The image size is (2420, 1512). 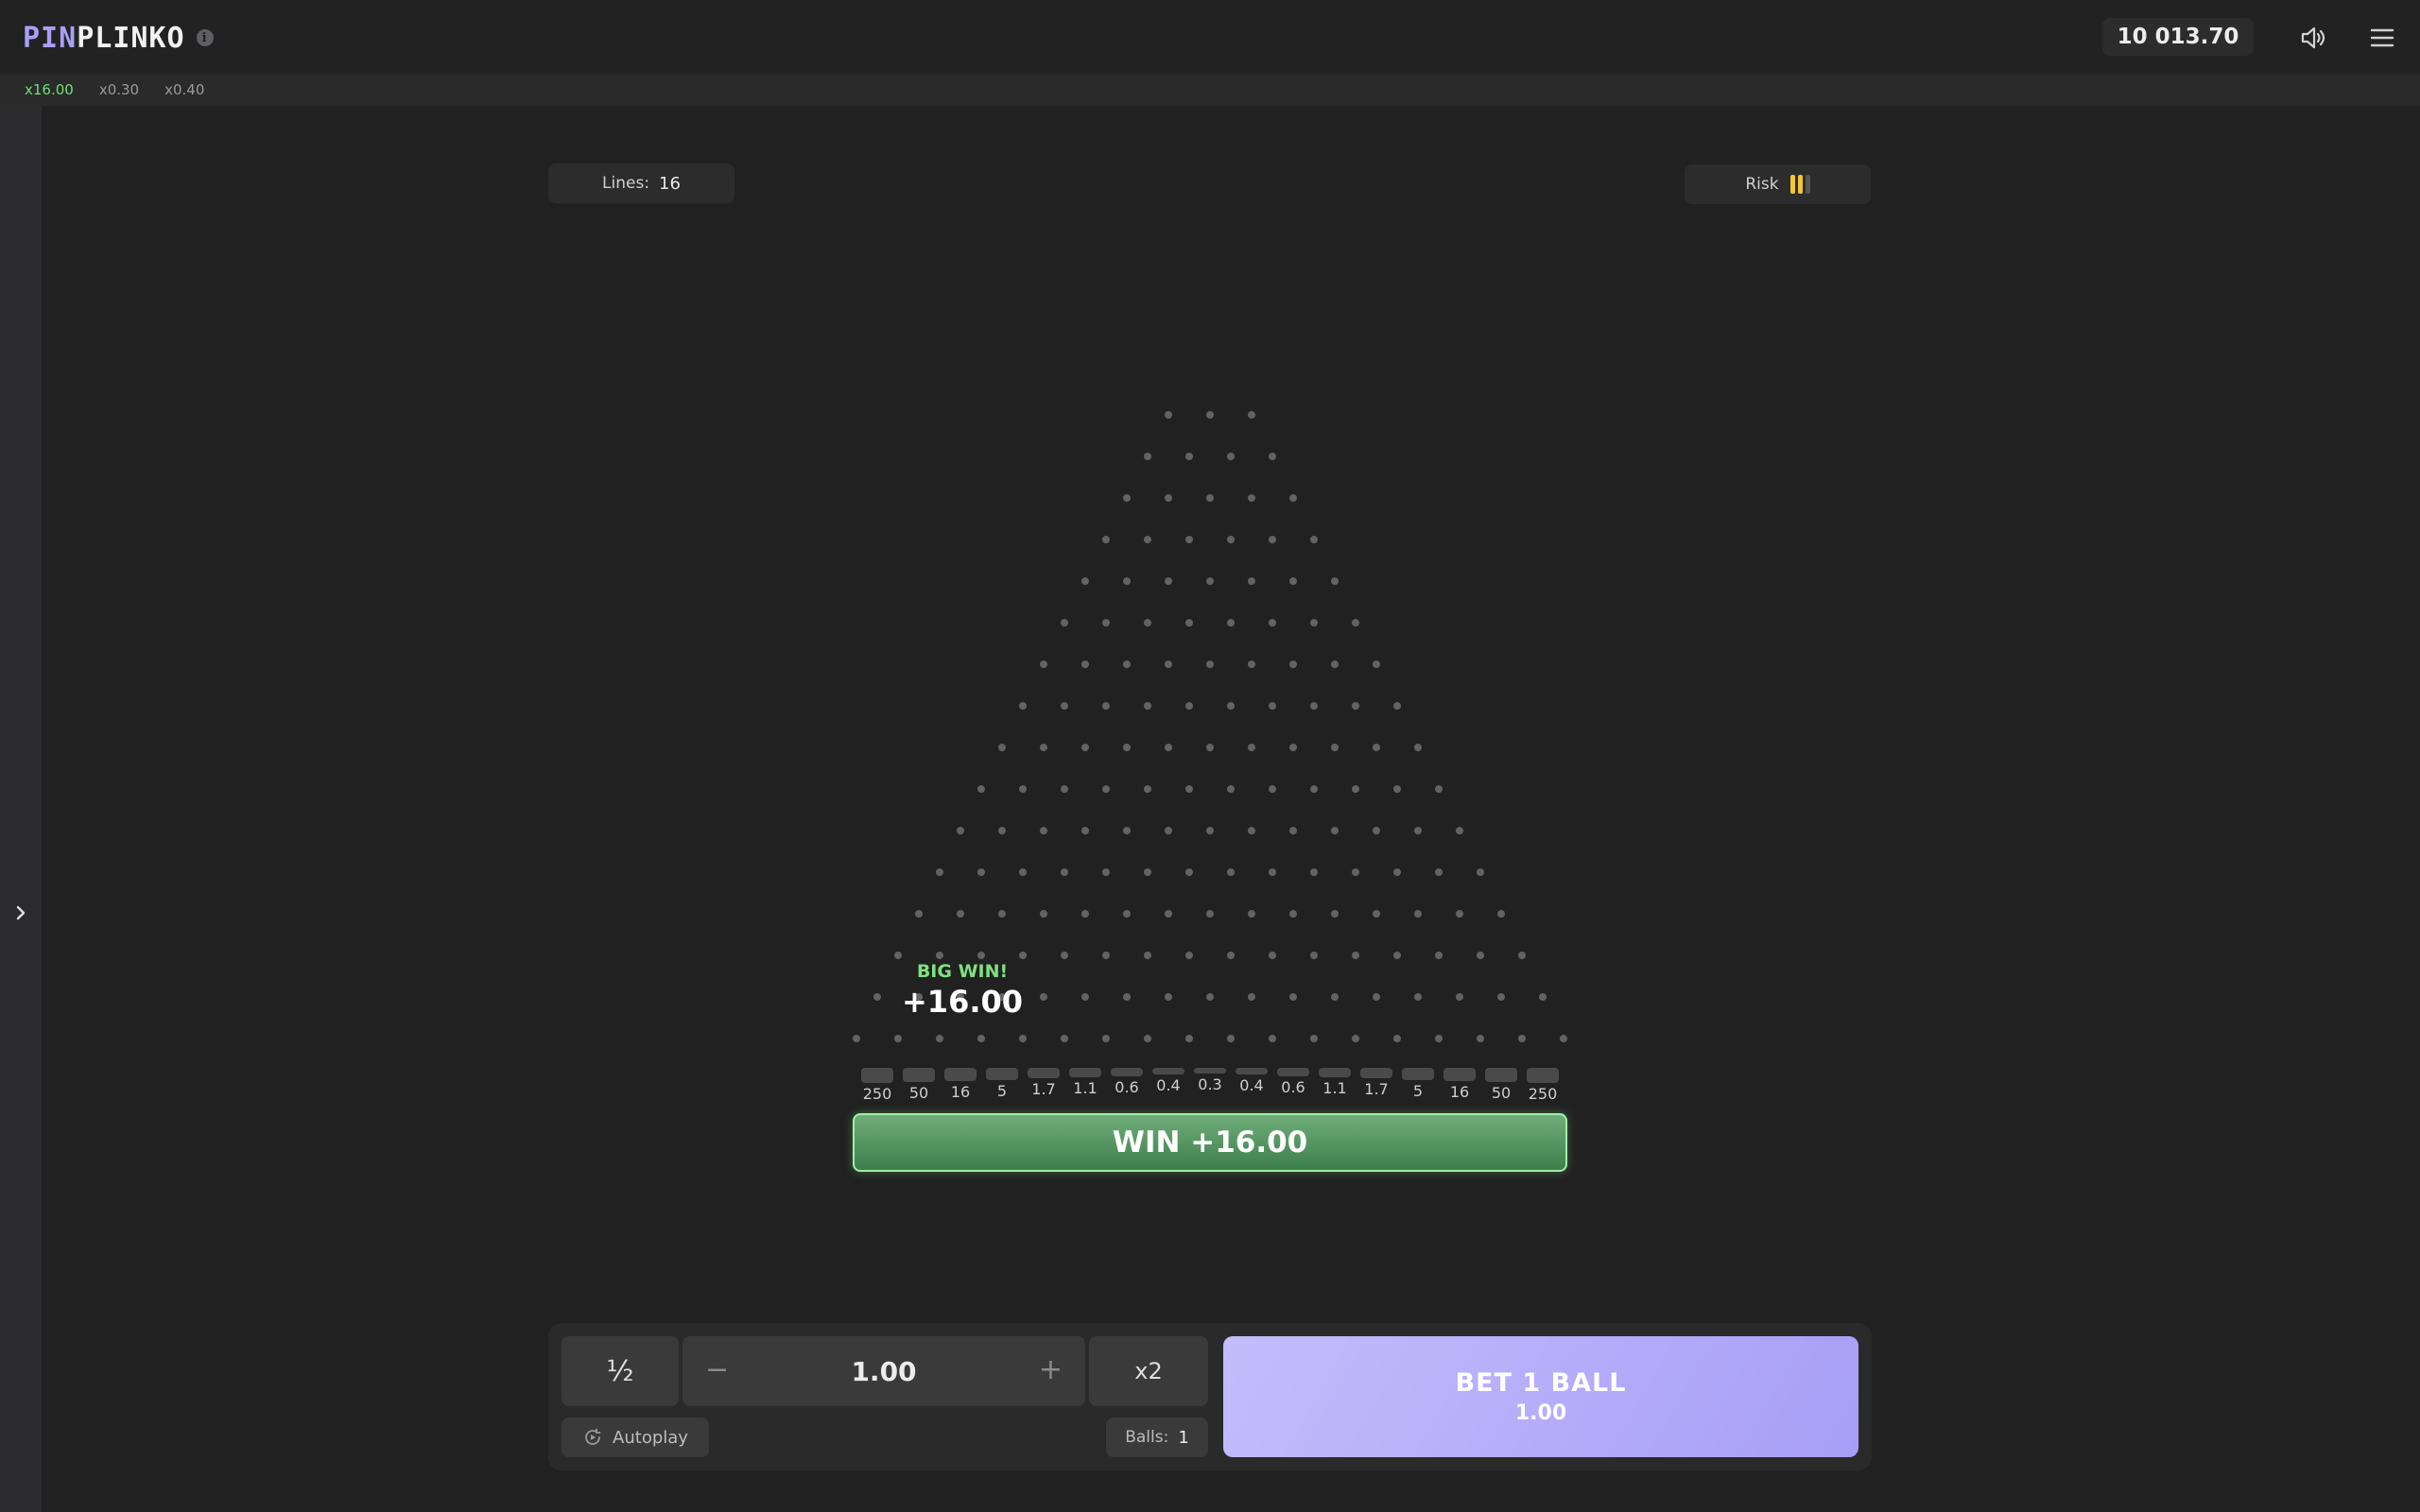 What do you see at coordinates (2178, 37) in the screenshot?
I see `balance-display: 10 013.70` at bounding box center [2178, 37].